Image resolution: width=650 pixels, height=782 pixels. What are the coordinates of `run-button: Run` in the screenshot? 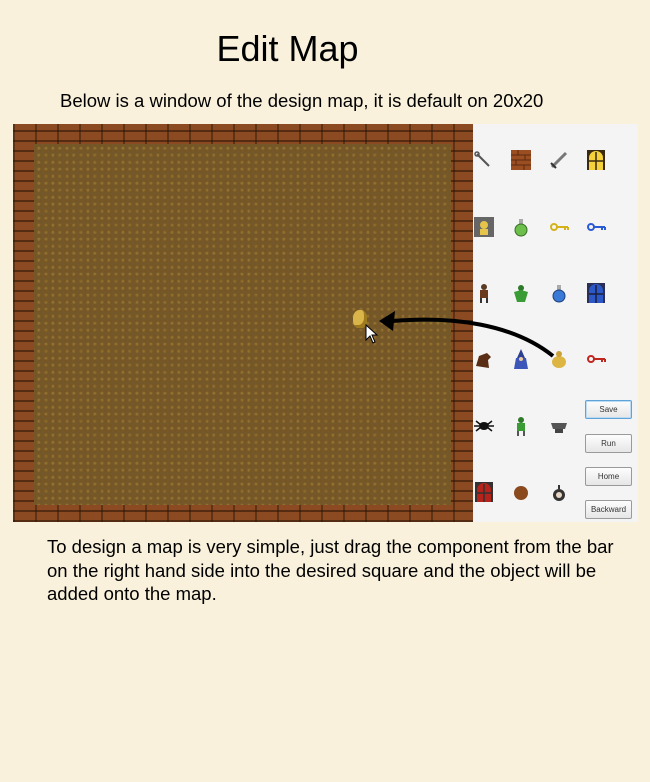 It's located at (608, 443).